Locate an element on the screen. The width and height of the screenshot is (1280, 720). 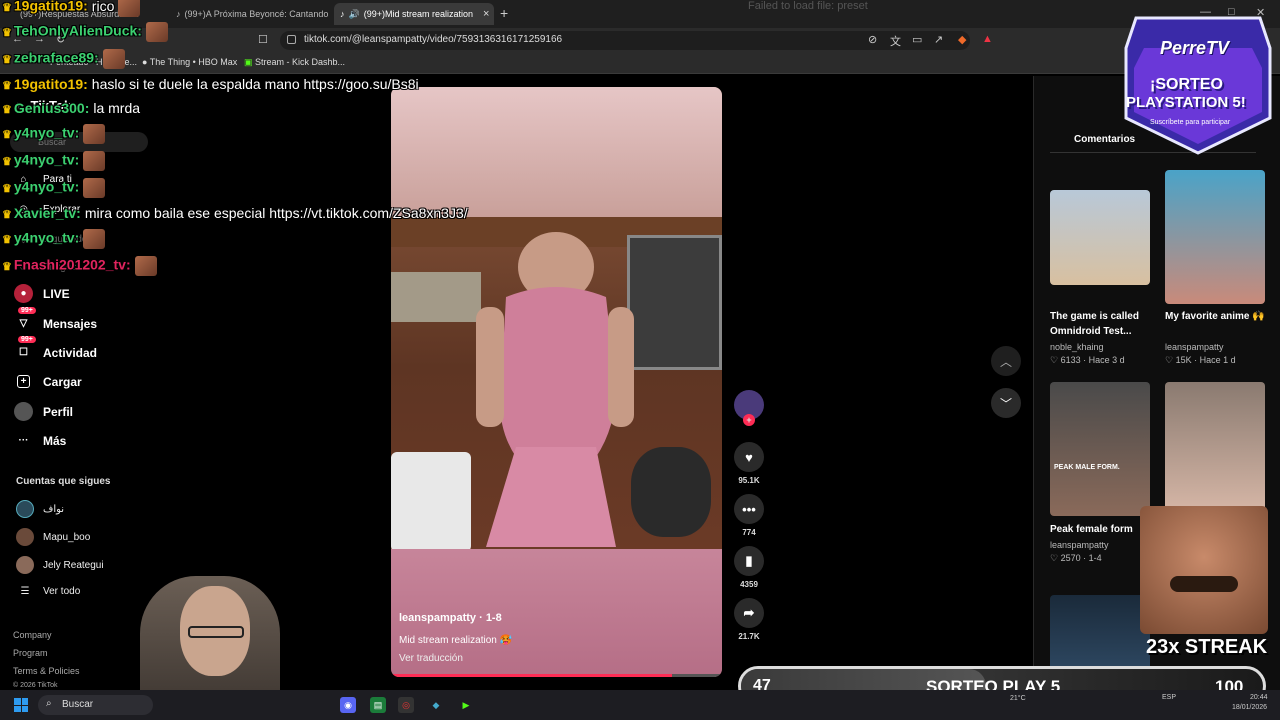
nav-actividad: ☐ 99+ Actividad is located at coordinates (55, 349).